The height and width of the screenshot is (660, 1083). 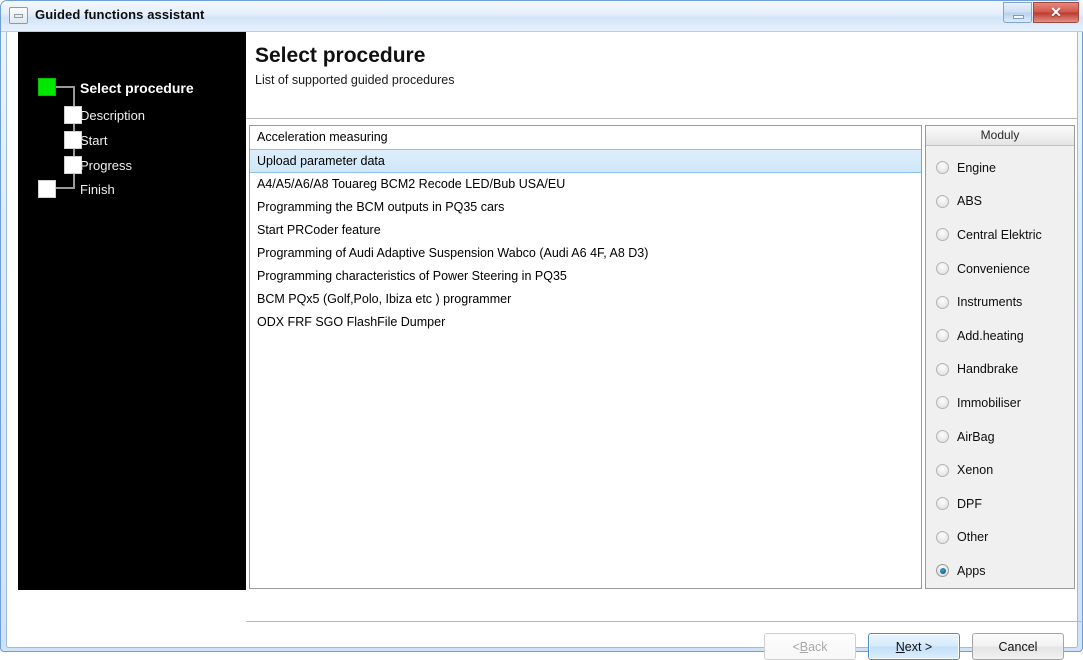 What do you see at coordinates (664, 621) in the screenshot?
I see `footer-divider` at bounding box center [664, 621].